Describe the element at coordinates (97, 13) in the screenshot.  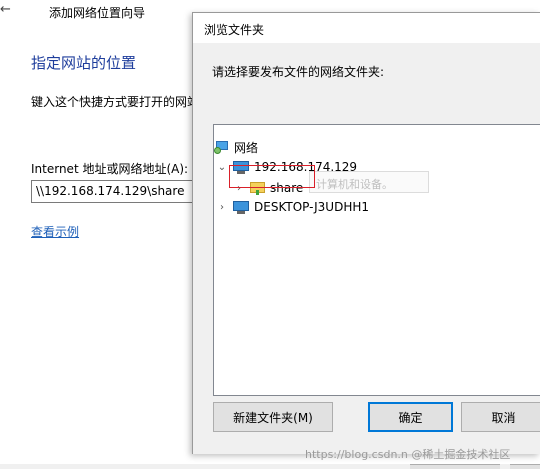
I see `wizard-title: 添加网络位置向导` at that location.